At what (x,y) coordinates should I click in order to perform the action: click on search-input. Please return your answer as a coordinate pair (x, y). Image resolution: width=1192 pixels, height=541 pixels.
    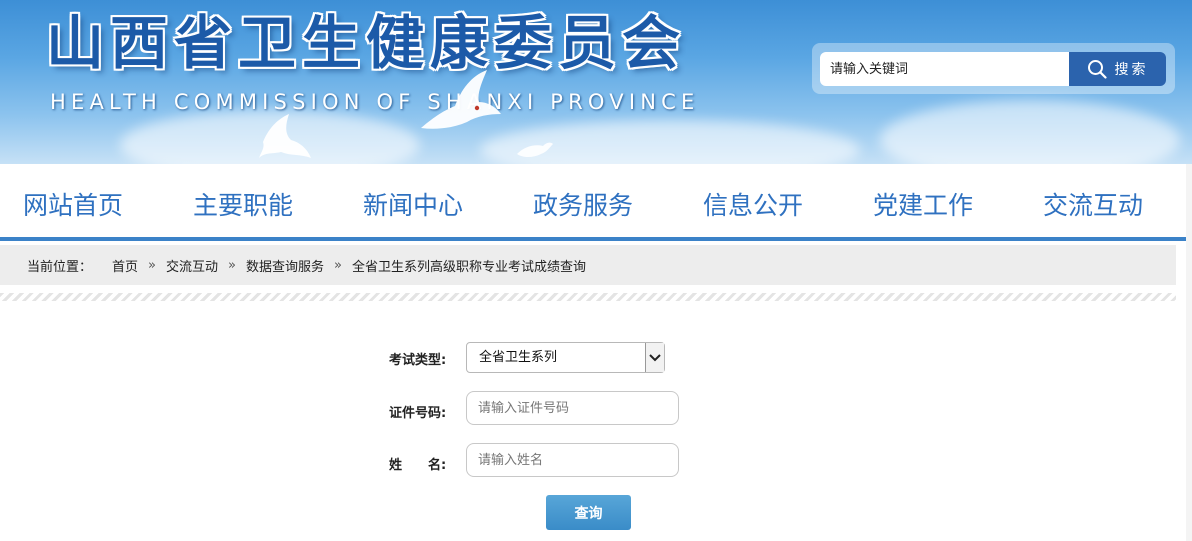
    Looking at the image, I should click on (946, 69).